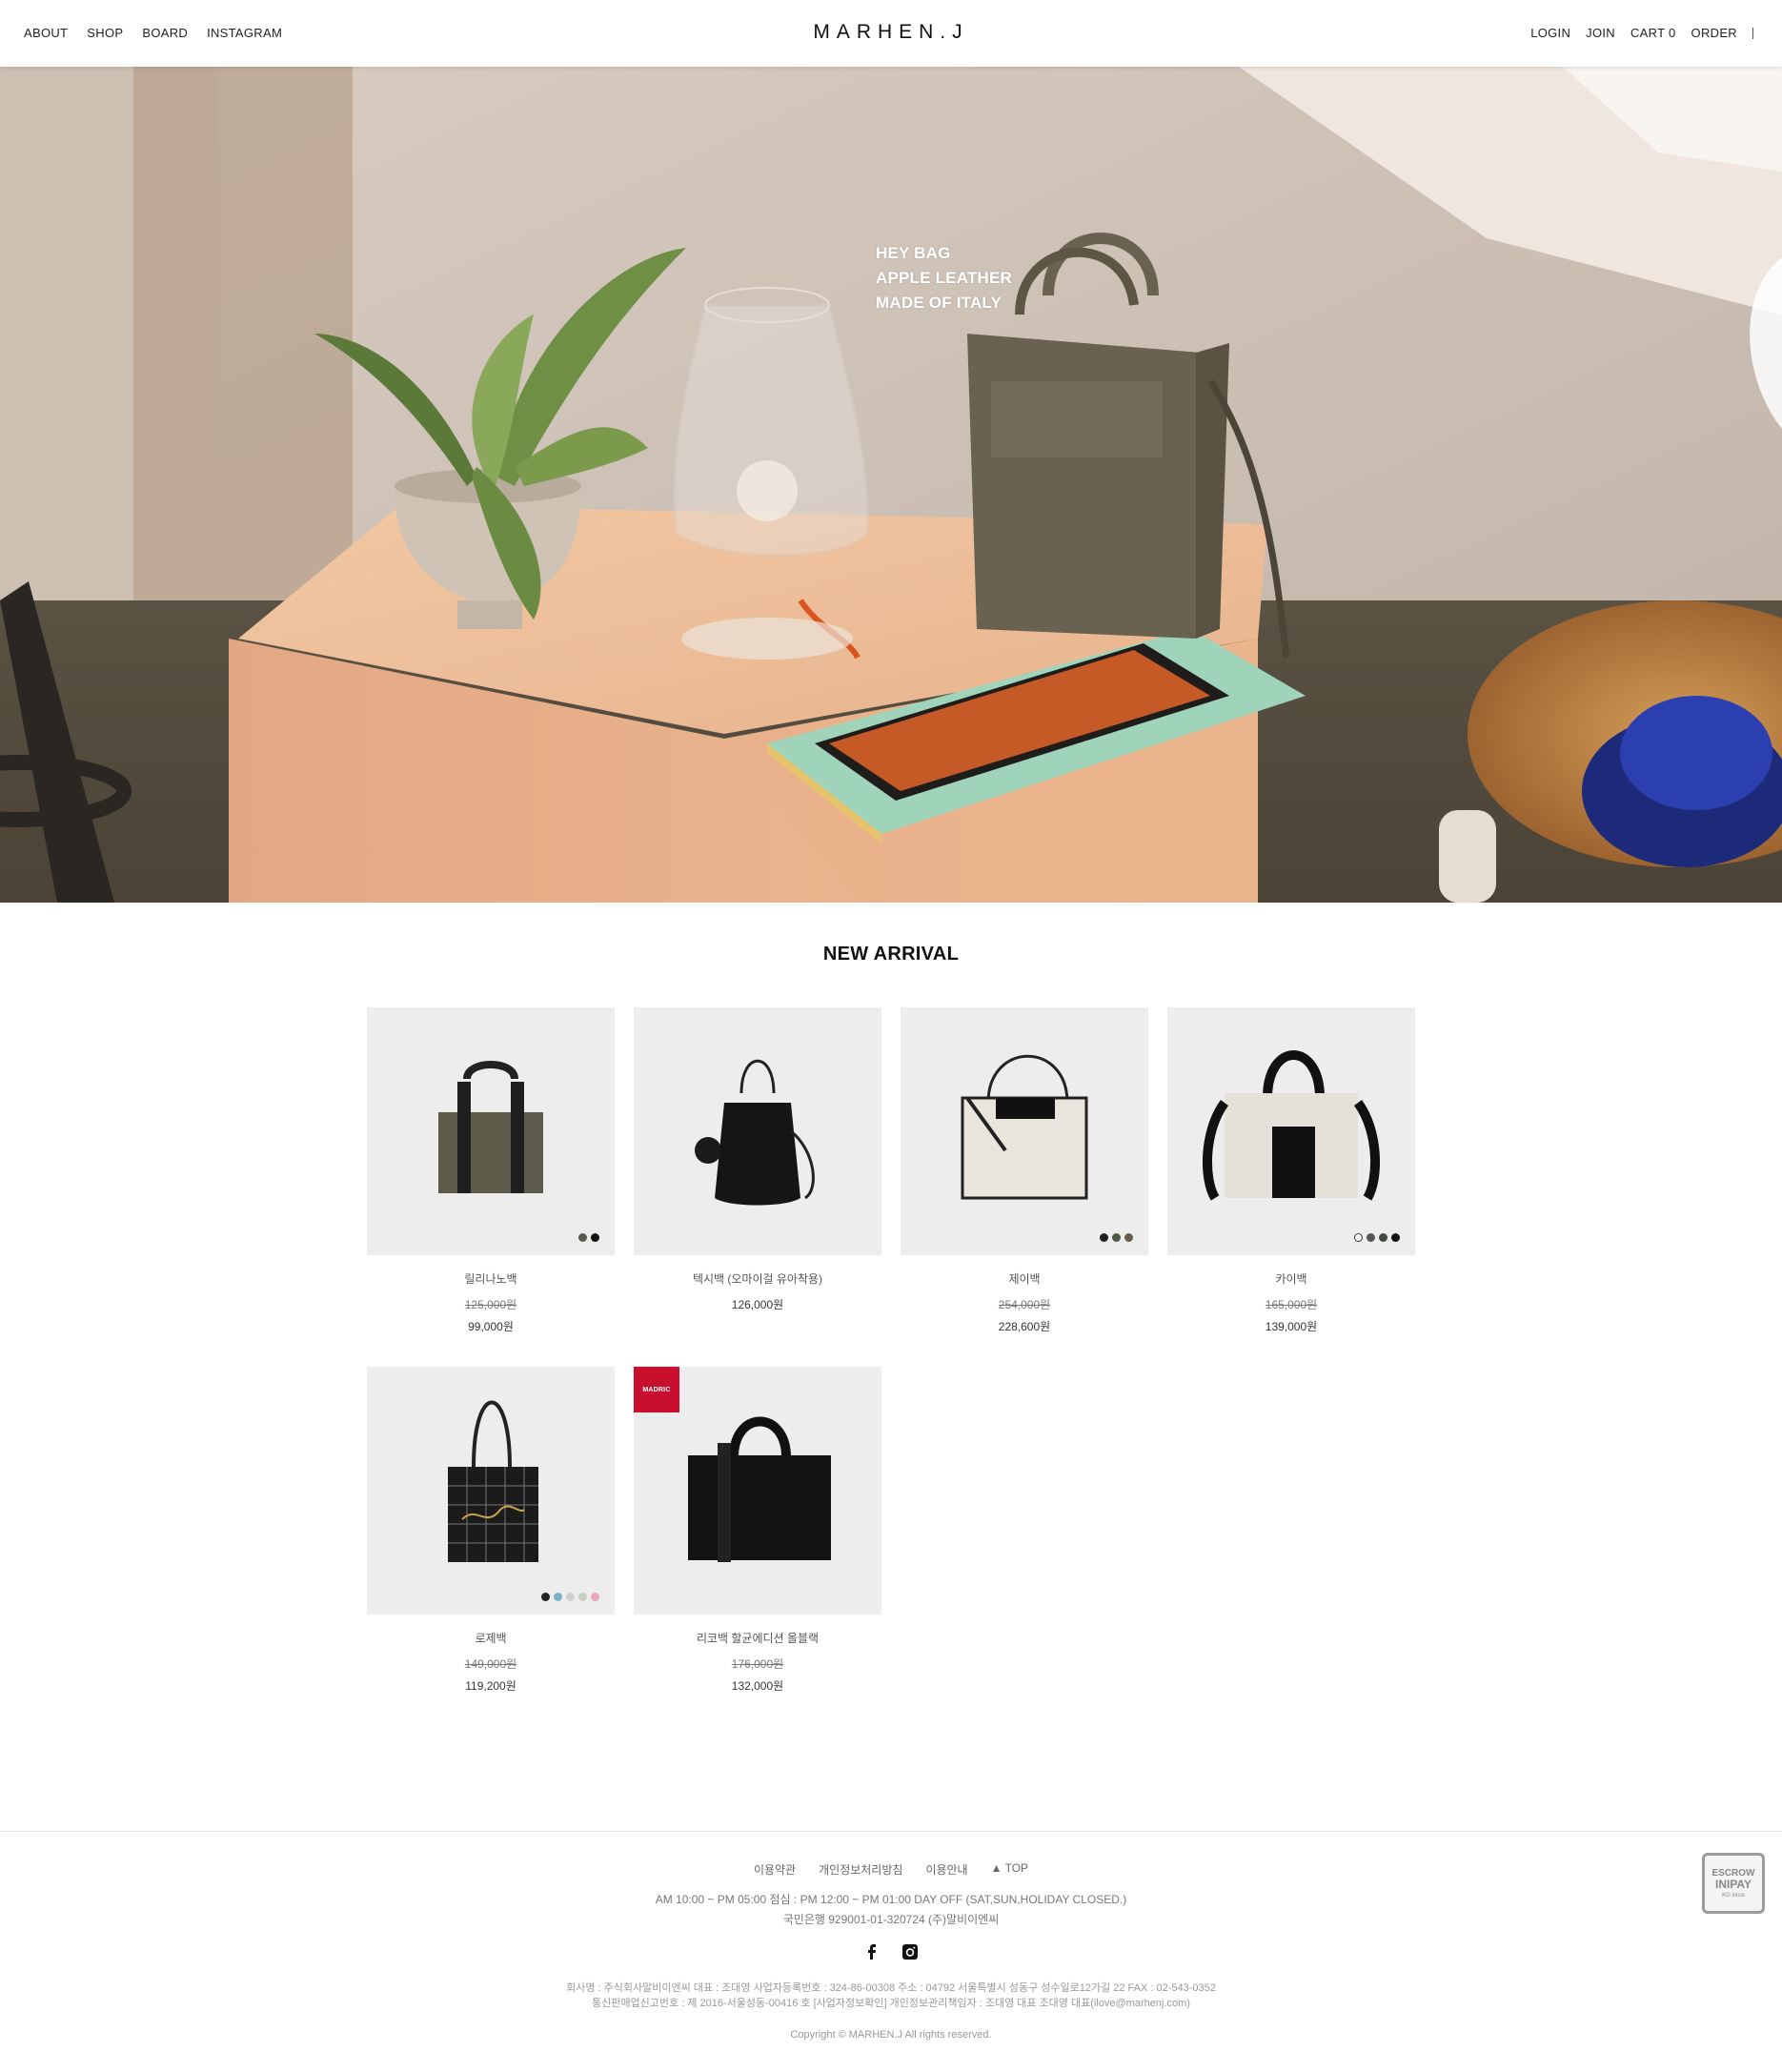 This screenshot has width=1782, height=2072. I want to click on product-price: 139,000원, so click(1291, 1326).